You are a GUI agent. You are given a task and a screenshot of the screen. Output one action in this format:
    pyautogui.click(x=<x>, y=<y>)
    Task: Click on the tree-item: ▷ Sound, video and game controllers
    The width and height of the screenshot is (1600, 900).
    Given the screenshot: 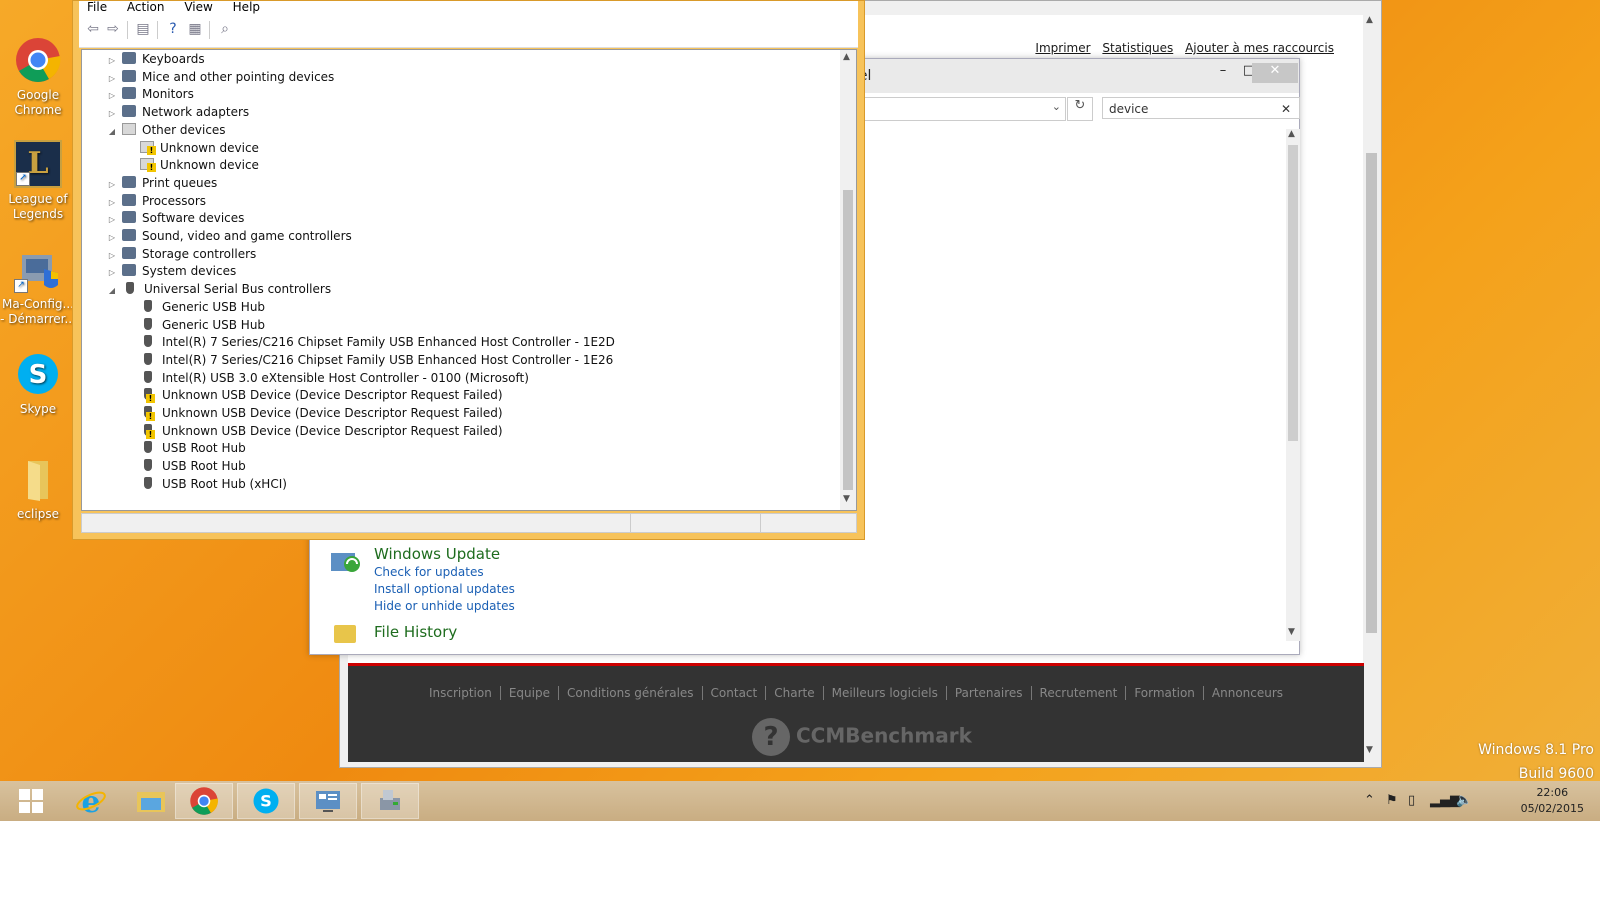 What is the action you would take?
    pyautogui.click(x=229, y=236)
    